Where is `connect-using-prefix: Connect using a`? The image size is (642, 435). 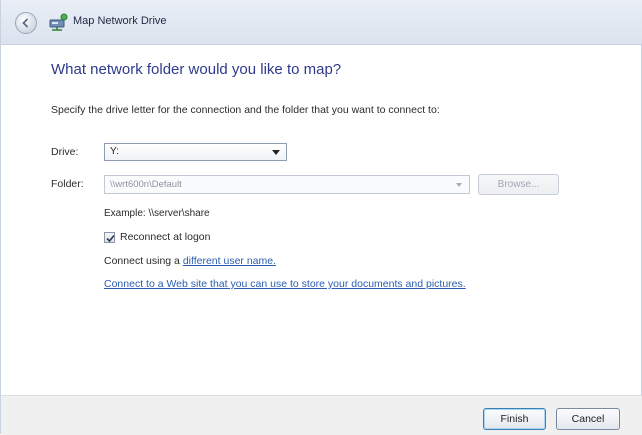 connect-using-prefix: Connect using a is located at coordinates (143, 261).